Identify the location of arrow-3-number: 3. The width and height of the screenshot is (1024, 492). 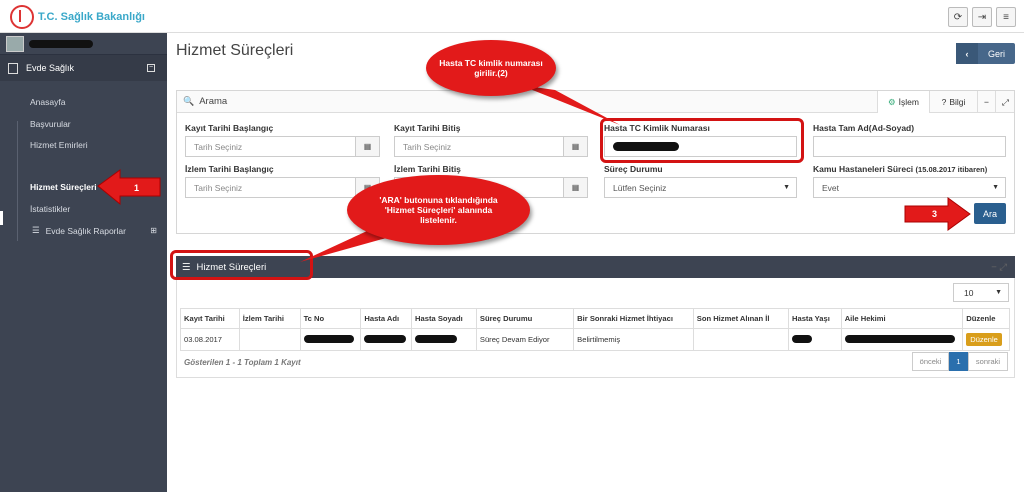
(934, 214).